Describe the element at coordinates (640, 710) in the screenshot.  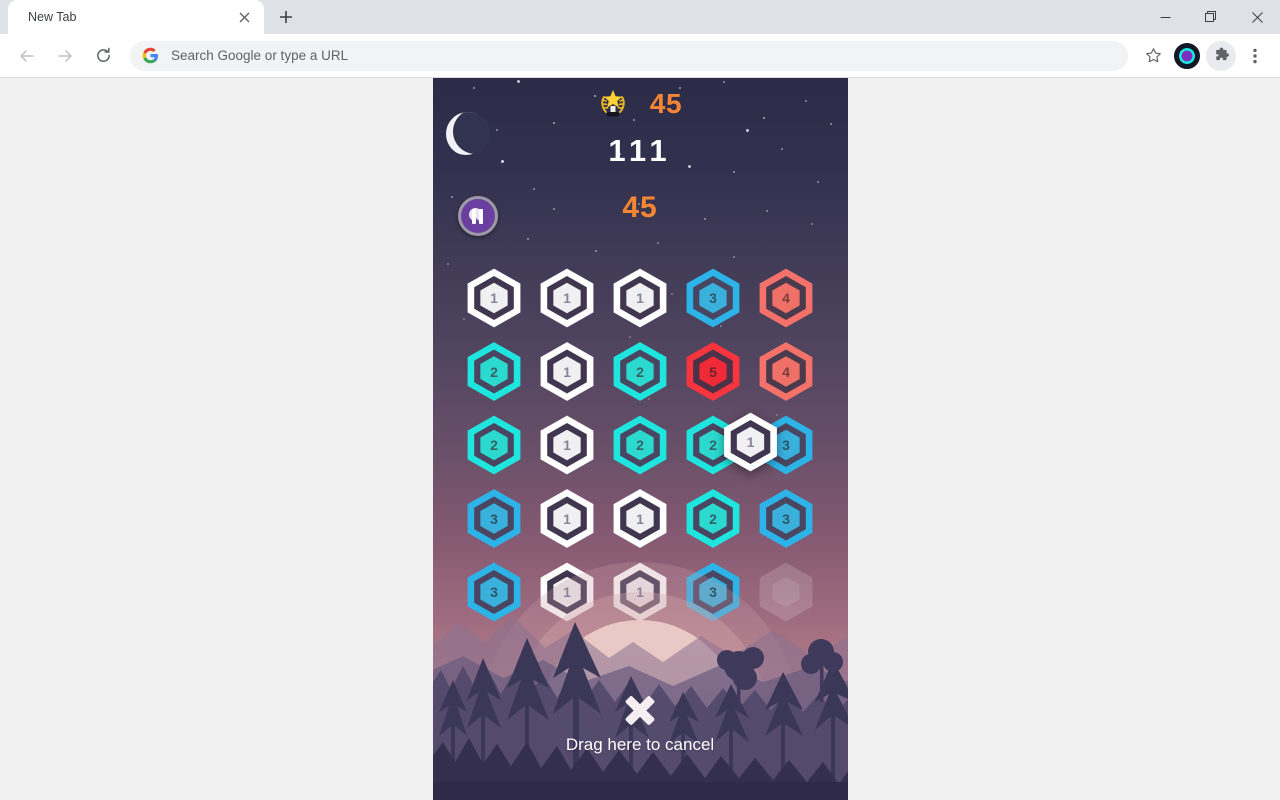
I see `cancel-x-icon` at that location.